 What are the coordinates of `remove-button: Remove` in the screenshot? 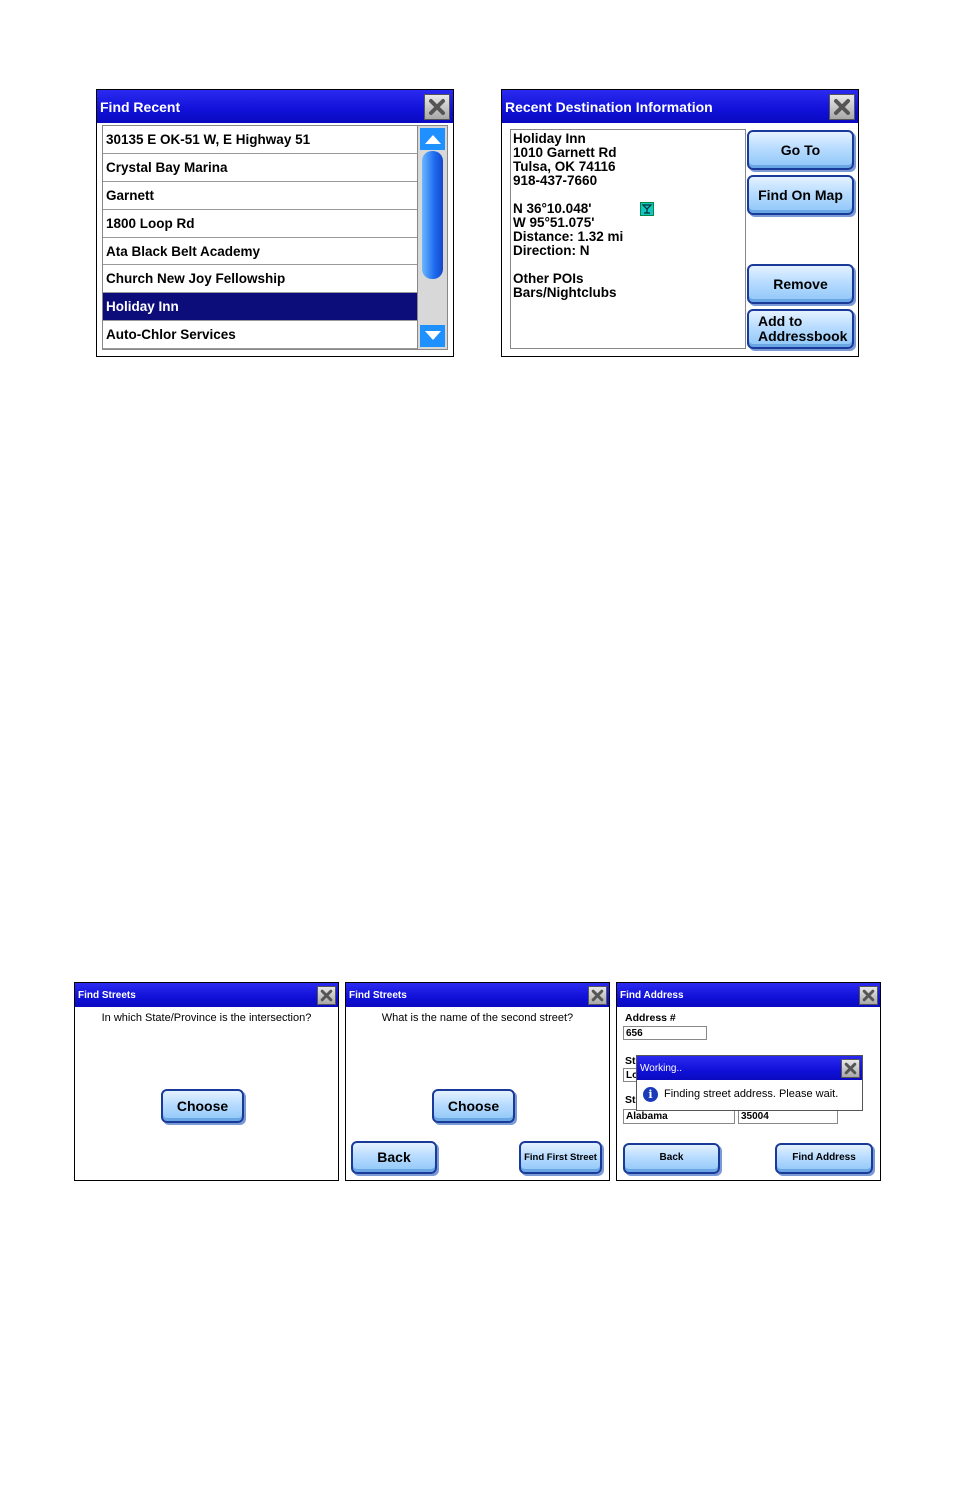 It's located at (800, 284).